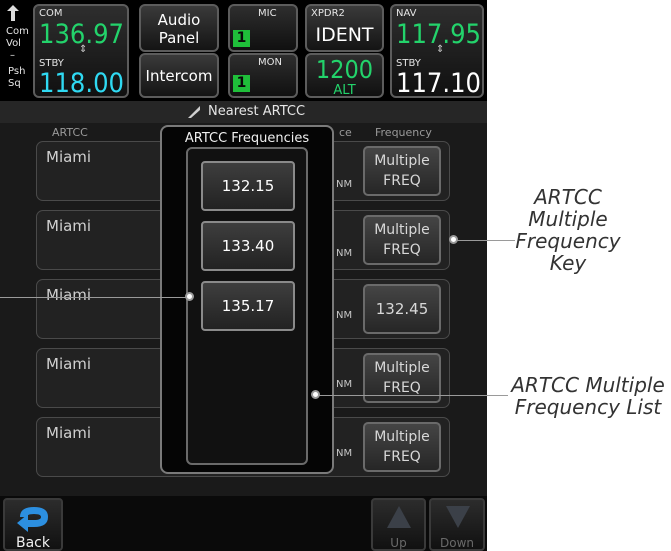  I want to click on swap-icon: ⇕, so click(83, 49).